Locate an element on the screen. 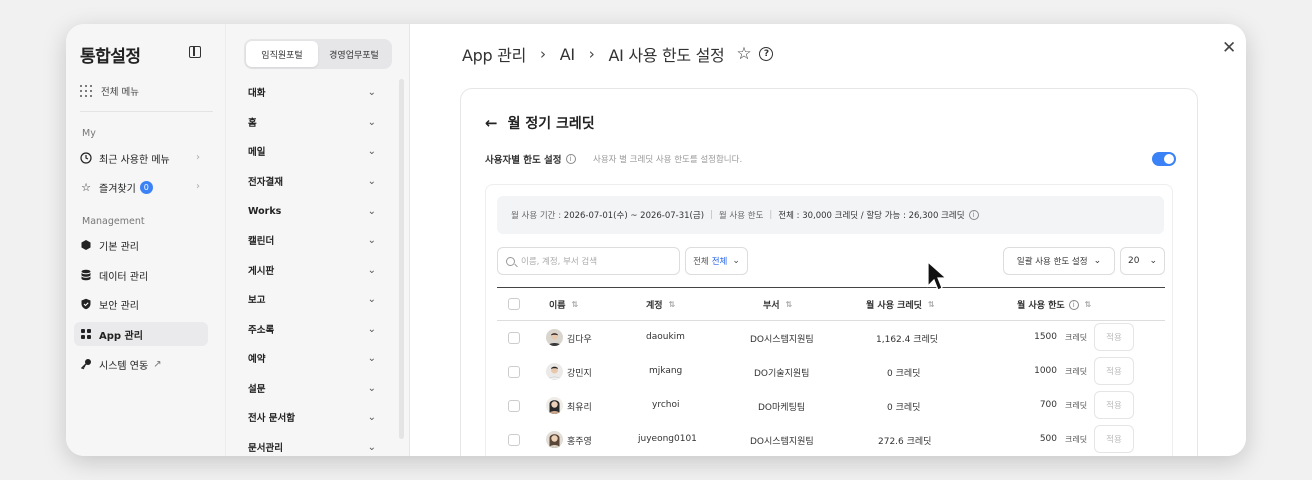  menu-item: 문서관리 ⌄ is located at coordinates (312, 446).